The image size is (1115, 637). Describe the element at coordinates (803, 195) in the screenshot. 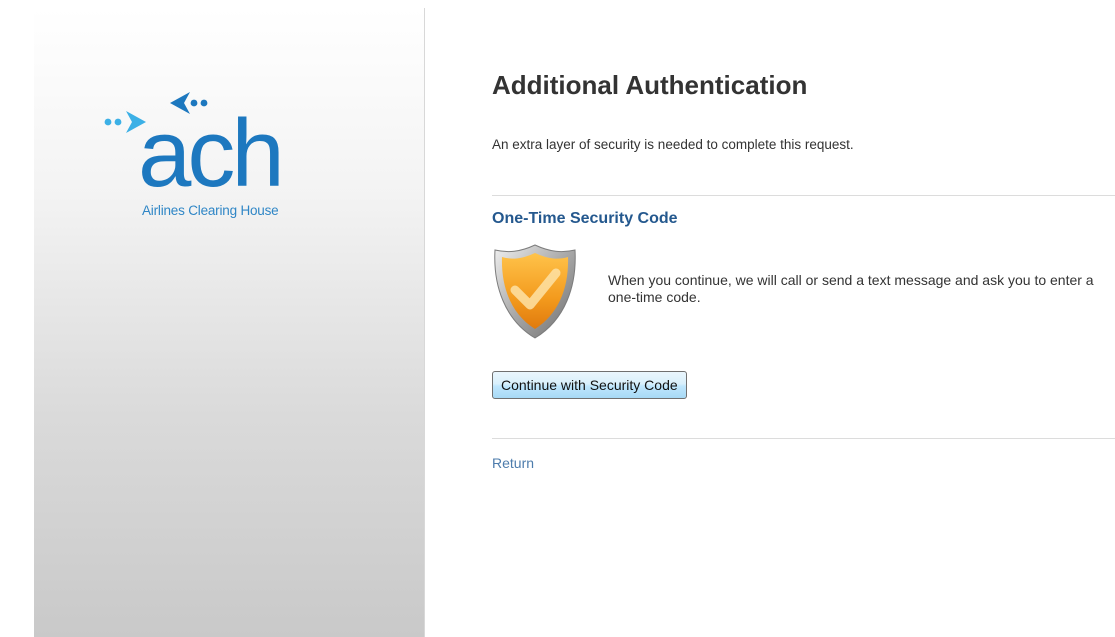

I see `divider-top` at that location.